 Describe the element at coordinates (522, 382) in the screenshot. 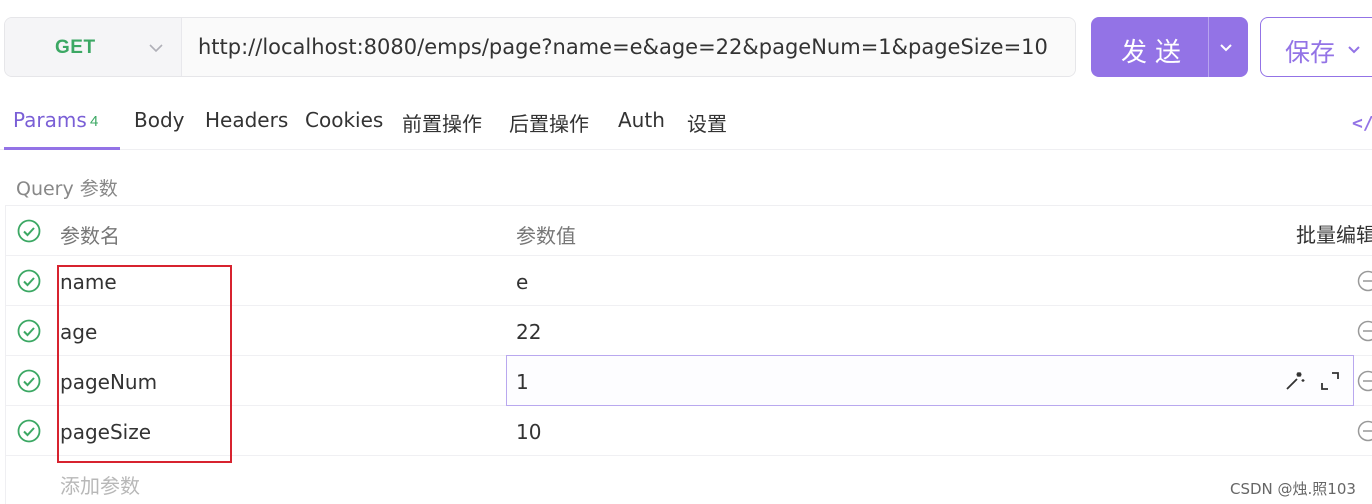

I see `param-value: 1` at that location.